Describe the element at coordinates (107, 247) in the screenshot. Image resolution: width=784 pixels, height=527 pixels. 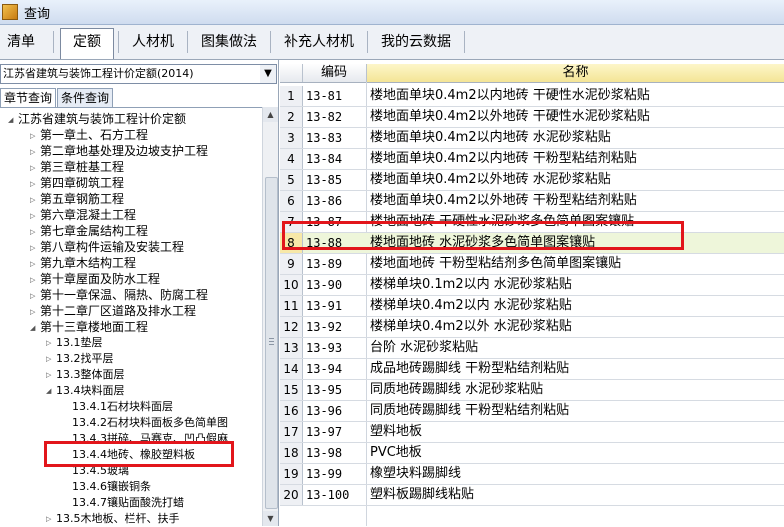
I see `tree-node-chapter: ▷ 第八章构件运输及安装工程` at that location.